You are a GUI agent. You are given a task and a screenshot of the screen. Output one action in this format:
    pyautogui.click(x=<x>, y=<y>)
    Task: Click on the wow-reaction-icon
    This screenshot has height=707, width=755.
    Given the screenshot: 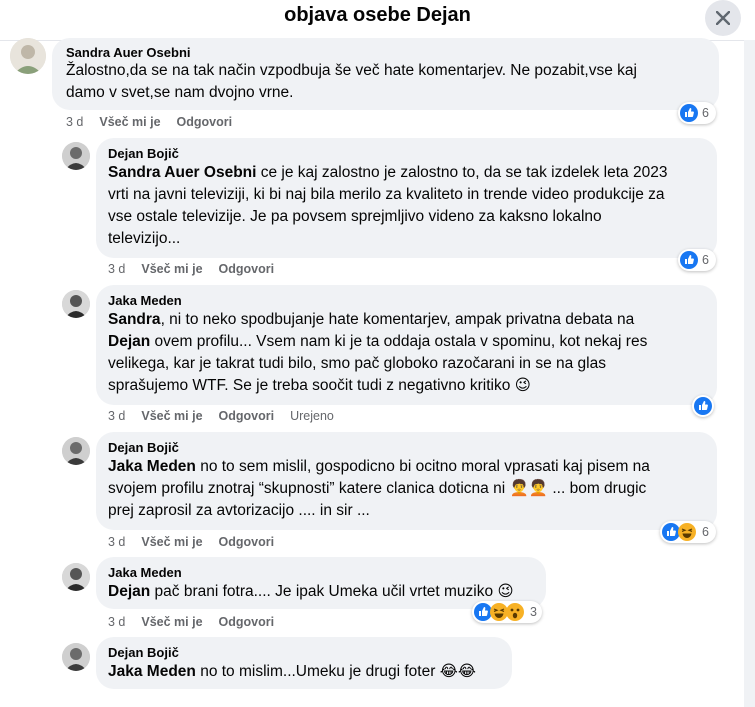 What is the action you would take?
    pyautogui.click(x=515, y=612)
    